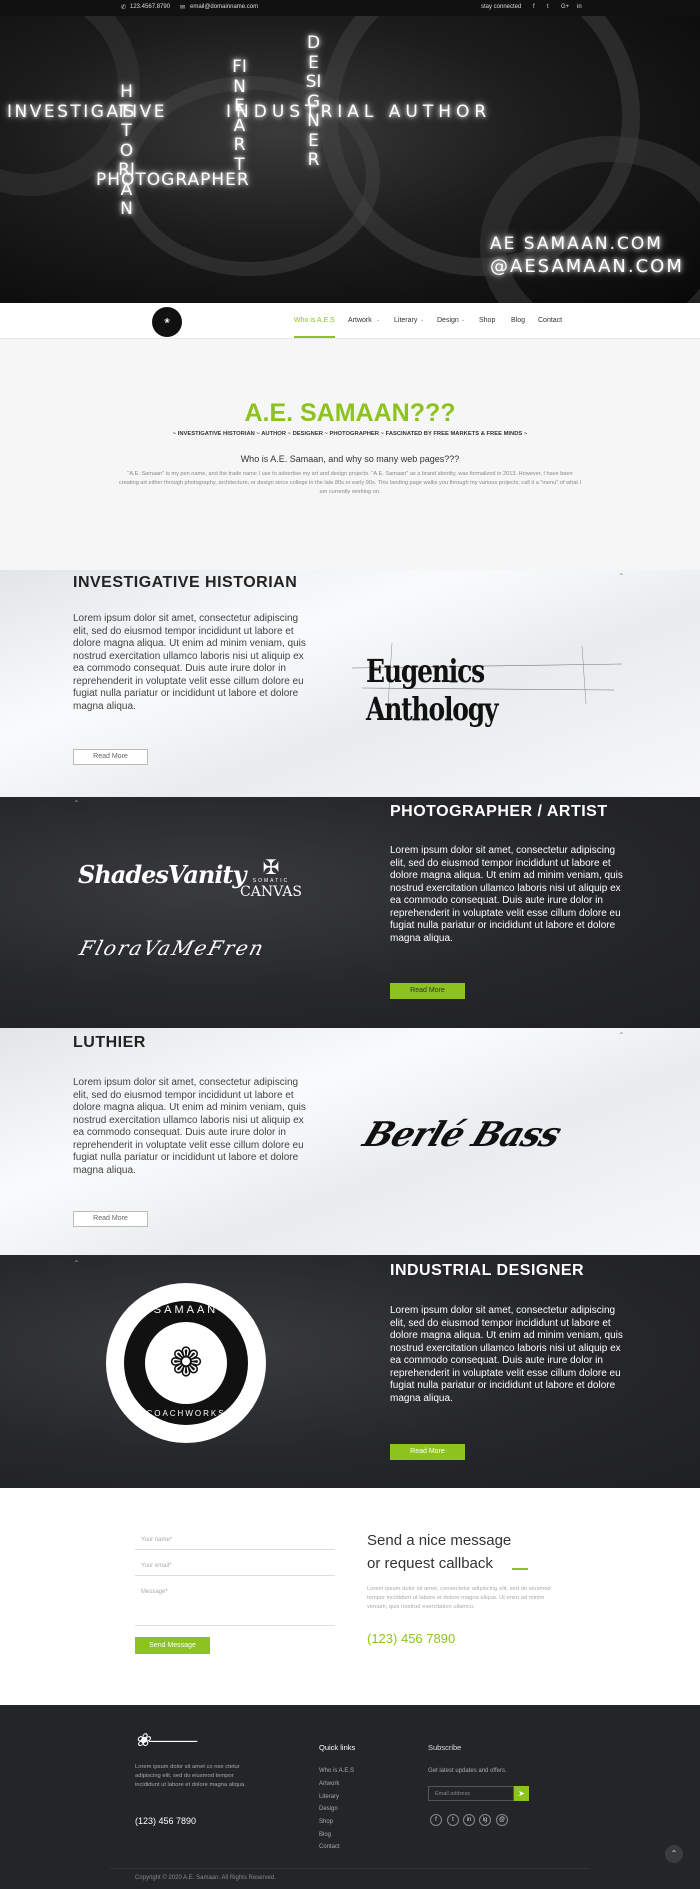  Describe the element at coordinates (172, 948) in the screenshot. I see `flora-logo: FloraVaMeFren` at that location.